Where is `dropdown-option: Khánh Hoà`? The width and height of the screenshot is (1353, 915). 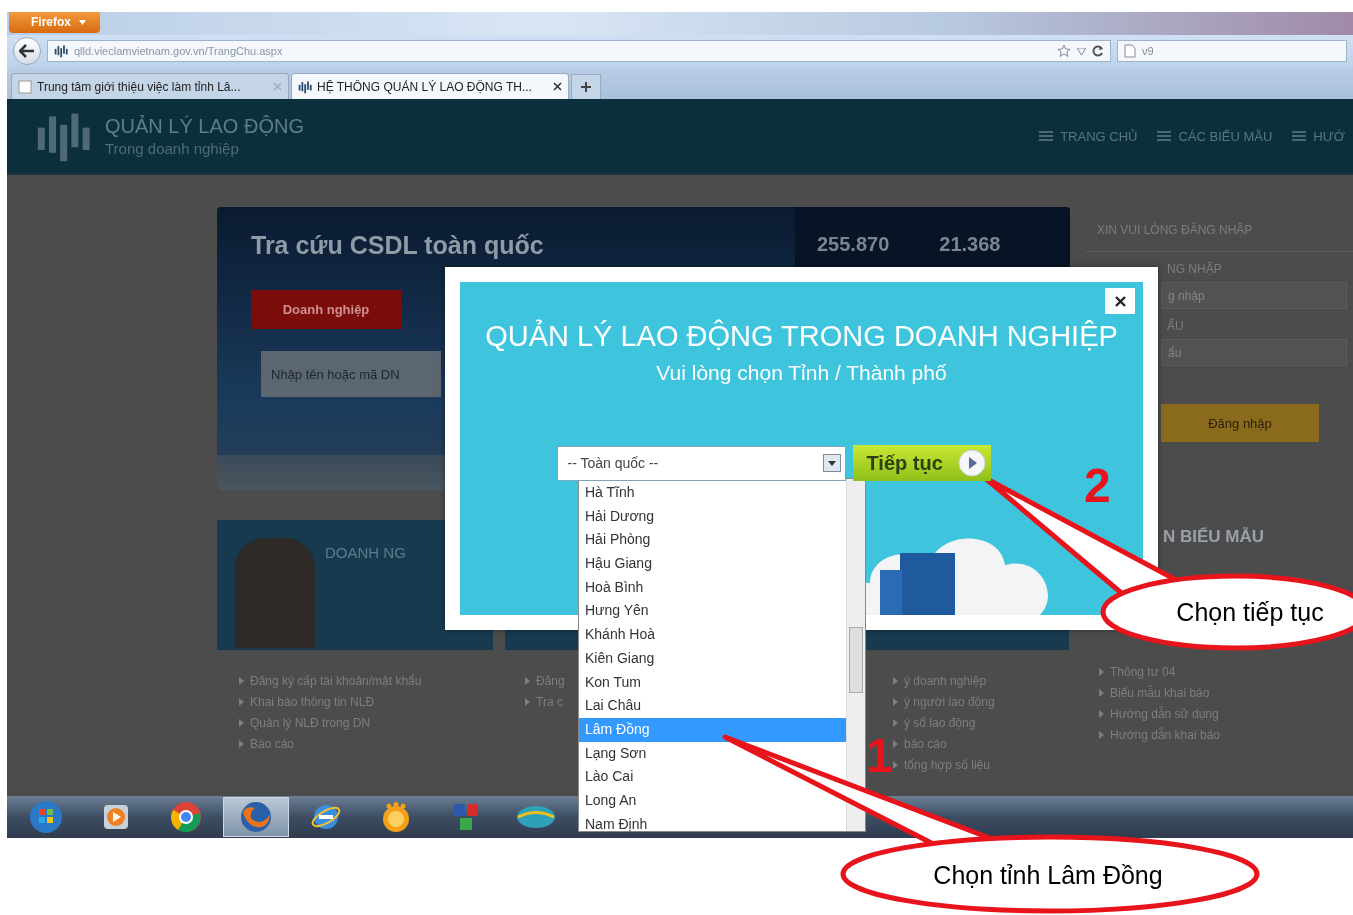 dropdown-option: Khánh Hoà is located at coordinates (620, 635).